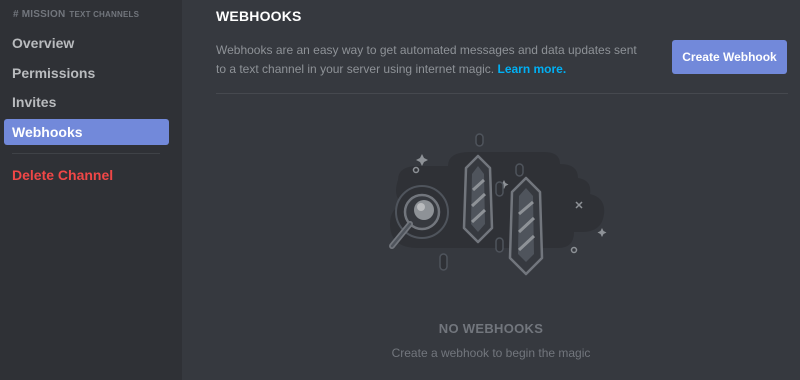 The height and width of the screenshot is (380, 800). Describe the element at coordinates (86, 153) in the screenshot. I see `sidebar-divider` at that location.